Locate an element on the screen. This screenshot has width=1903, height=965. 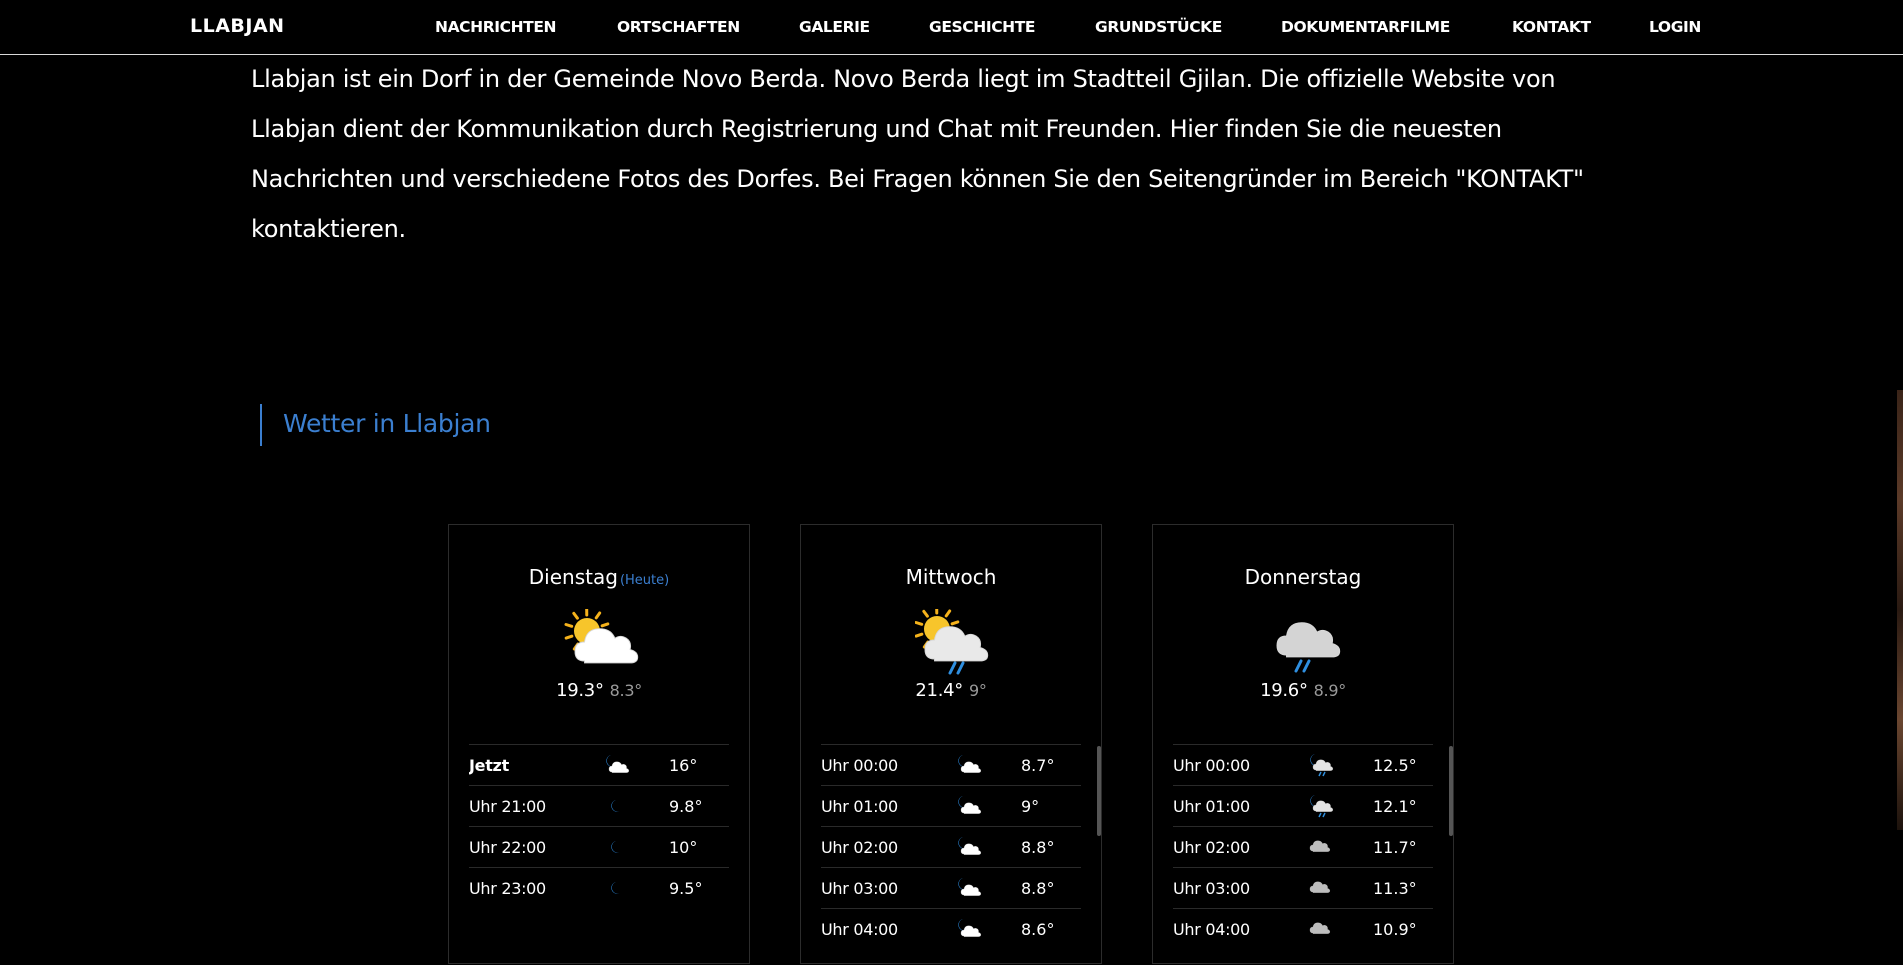
hourly-row: Uhr 01:00 9° is located at coordinates (951, 805).